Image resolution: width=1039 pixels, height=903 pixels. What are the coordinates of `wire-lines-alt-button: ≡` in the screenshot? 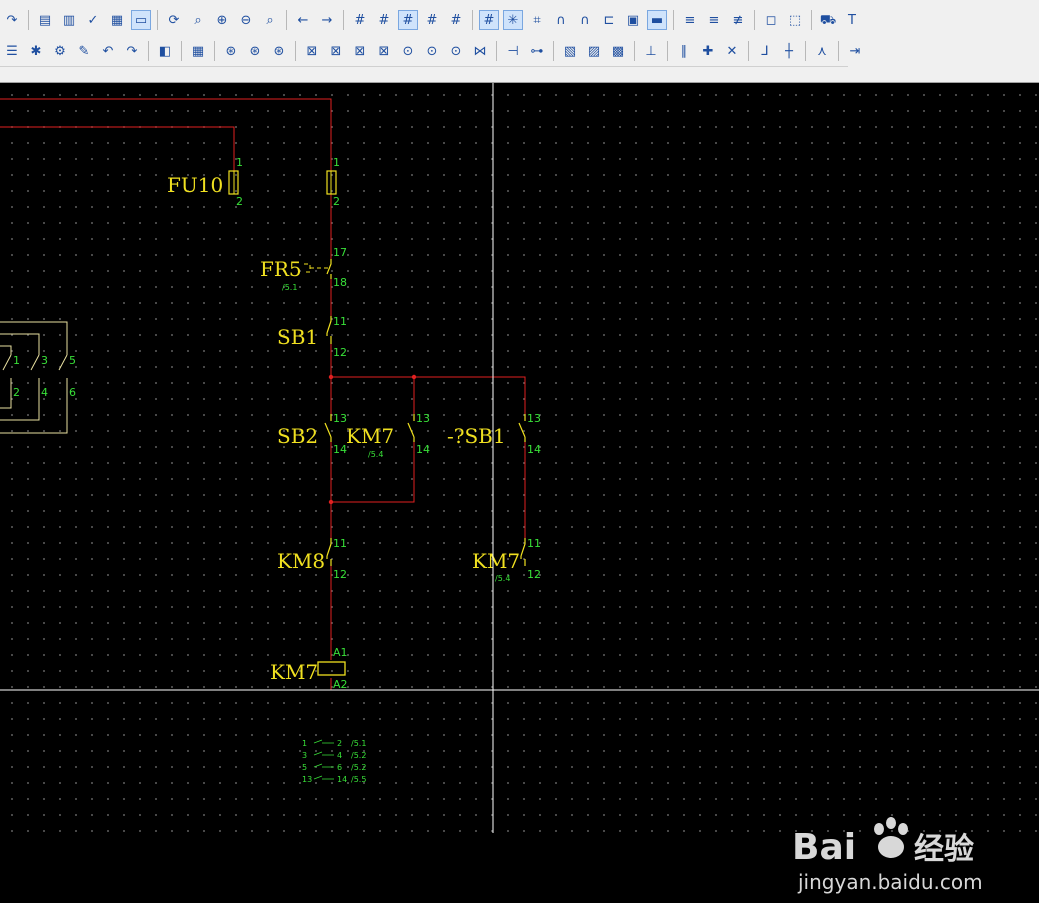 It's located at (714, 20).